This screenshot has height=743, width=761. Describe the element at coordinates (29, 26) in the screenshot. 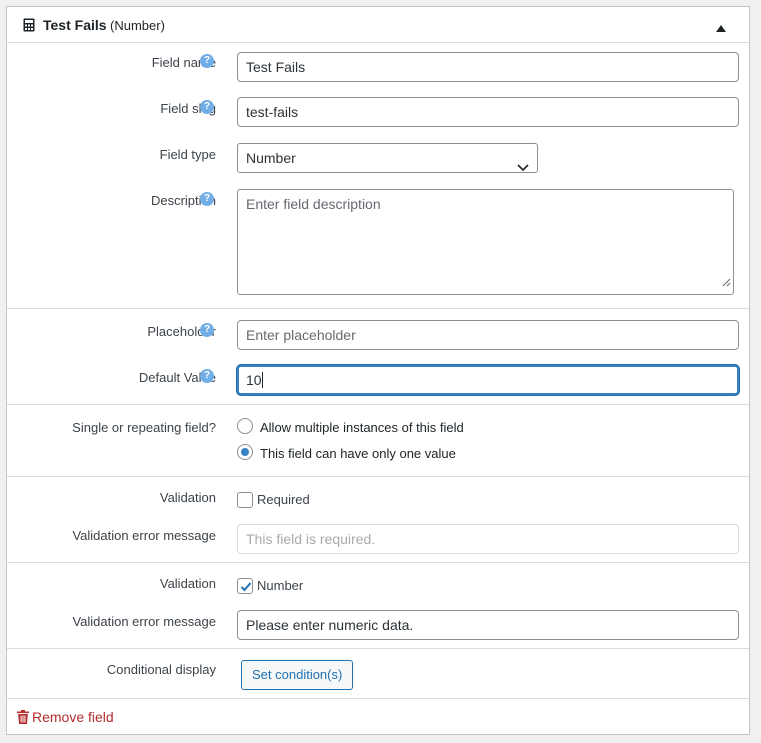

I see `calculator-icon` at that location.